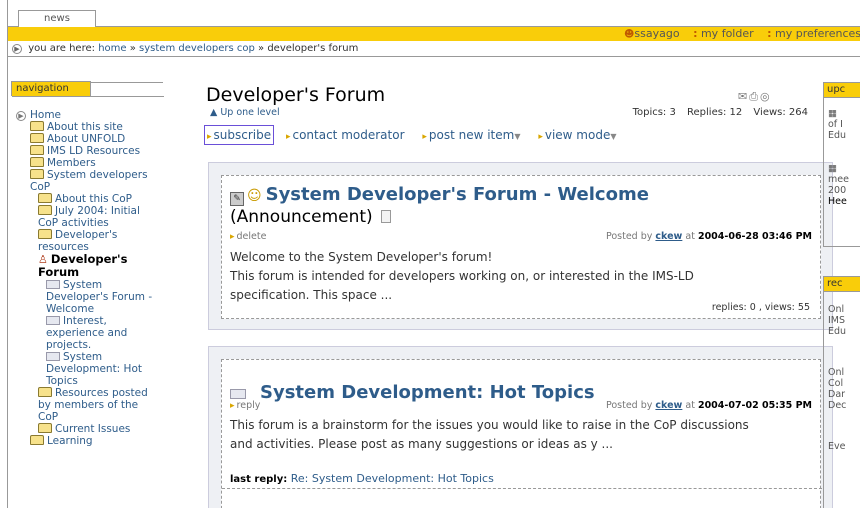 This screenshot has height=508, width=860. Describe the element at coordinates (237, 199) in the screenshot. I see `announcement-icon: ✎` at that location.